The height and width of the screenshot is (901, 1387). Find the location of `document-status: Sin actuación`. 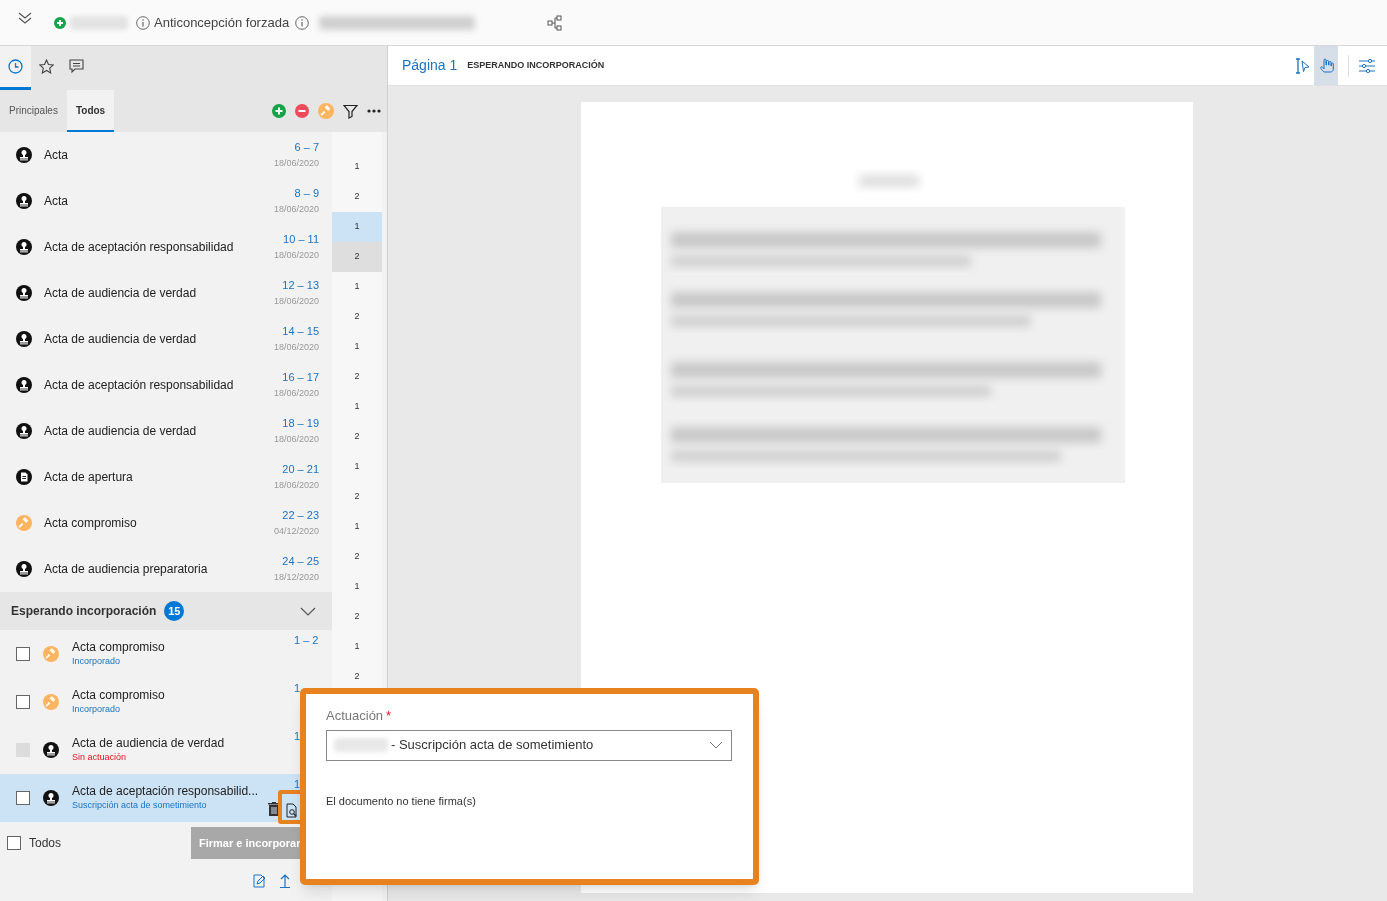

document-status: Sin actuación is located at coordinates (100, 757).